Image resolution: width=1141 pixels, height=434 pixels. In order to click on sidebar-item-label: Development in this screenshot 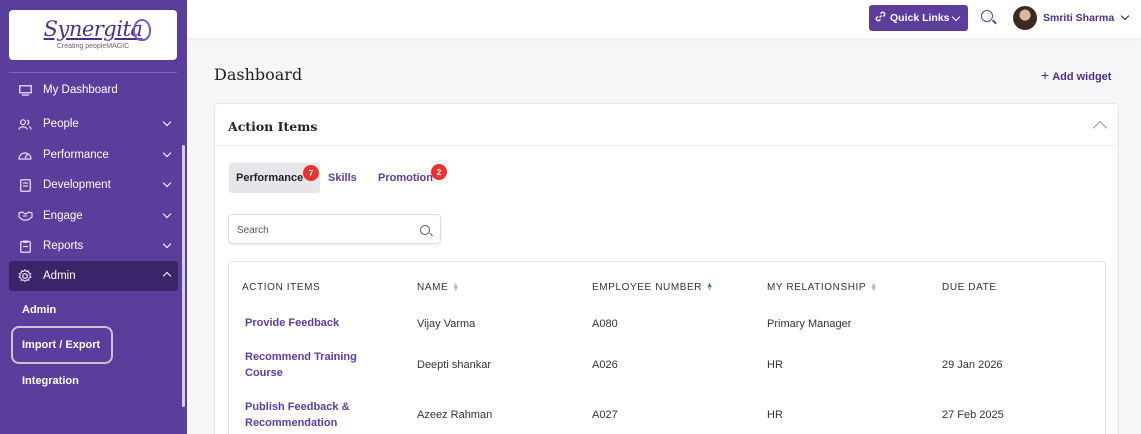, I will do `click(77, 185)`.